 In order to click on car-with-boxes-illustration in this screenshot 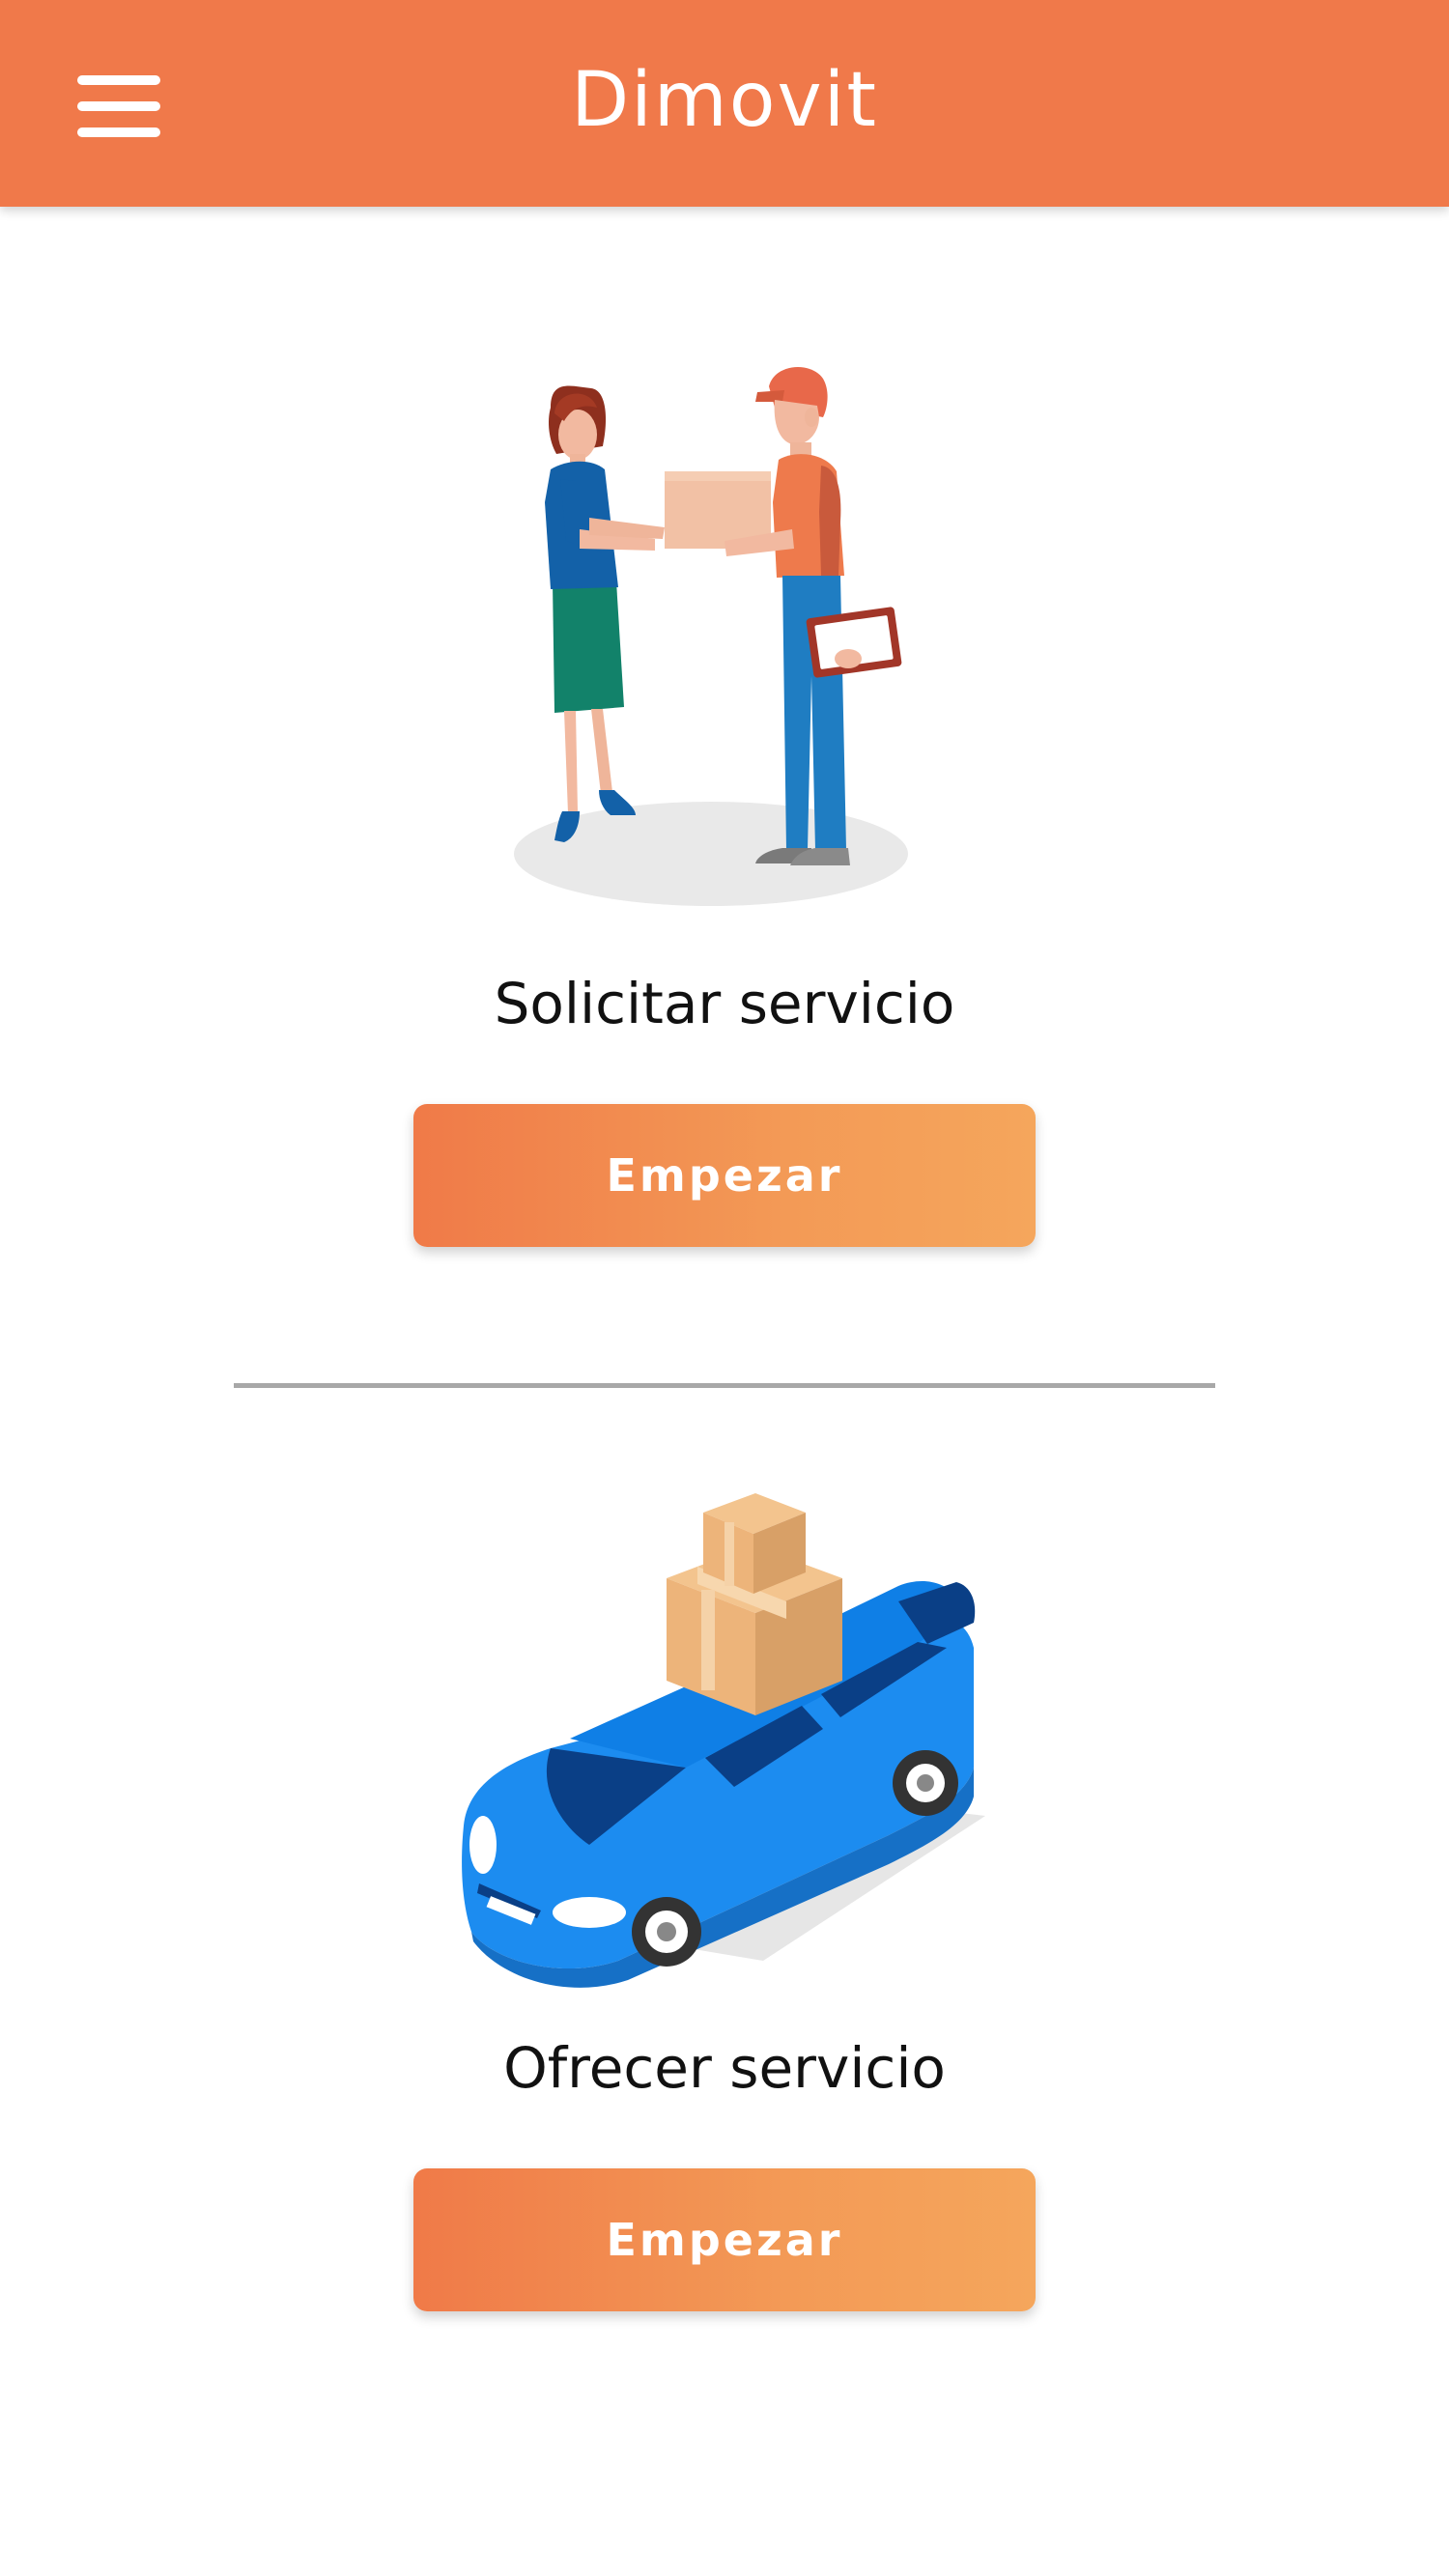, I will do `click(723, 1740)`.